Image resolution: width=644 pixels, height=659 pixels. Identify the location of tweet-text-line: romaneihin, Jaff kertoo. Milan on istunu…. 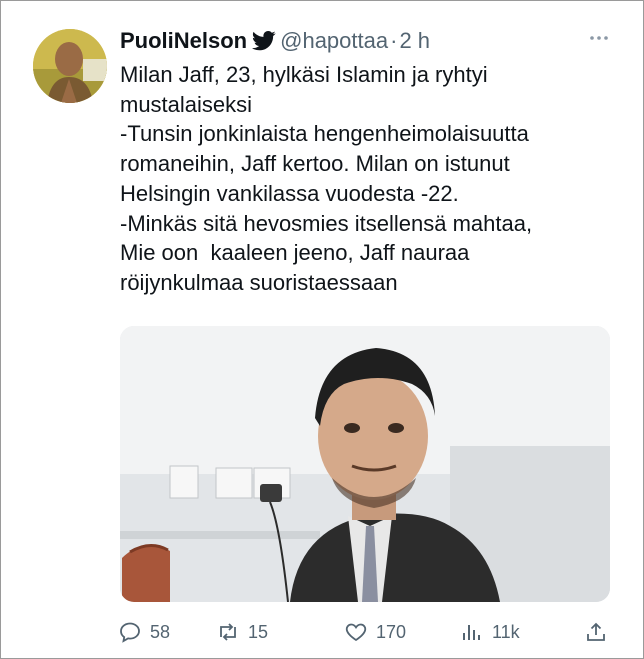
(315, 164).